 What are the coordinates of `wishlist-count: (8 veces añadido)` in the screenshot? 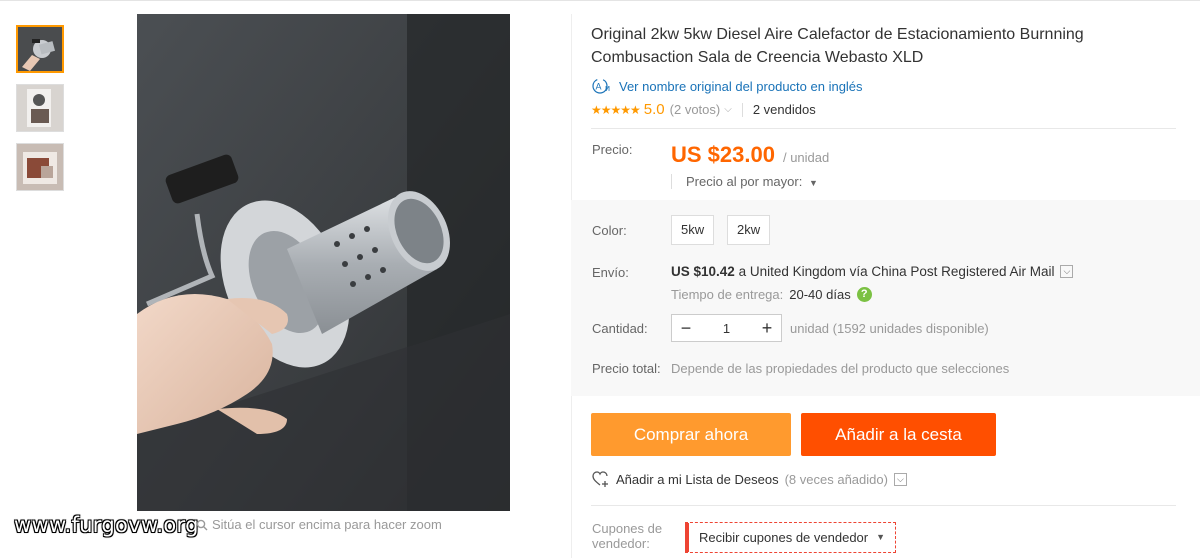 It's located at (836, 479).